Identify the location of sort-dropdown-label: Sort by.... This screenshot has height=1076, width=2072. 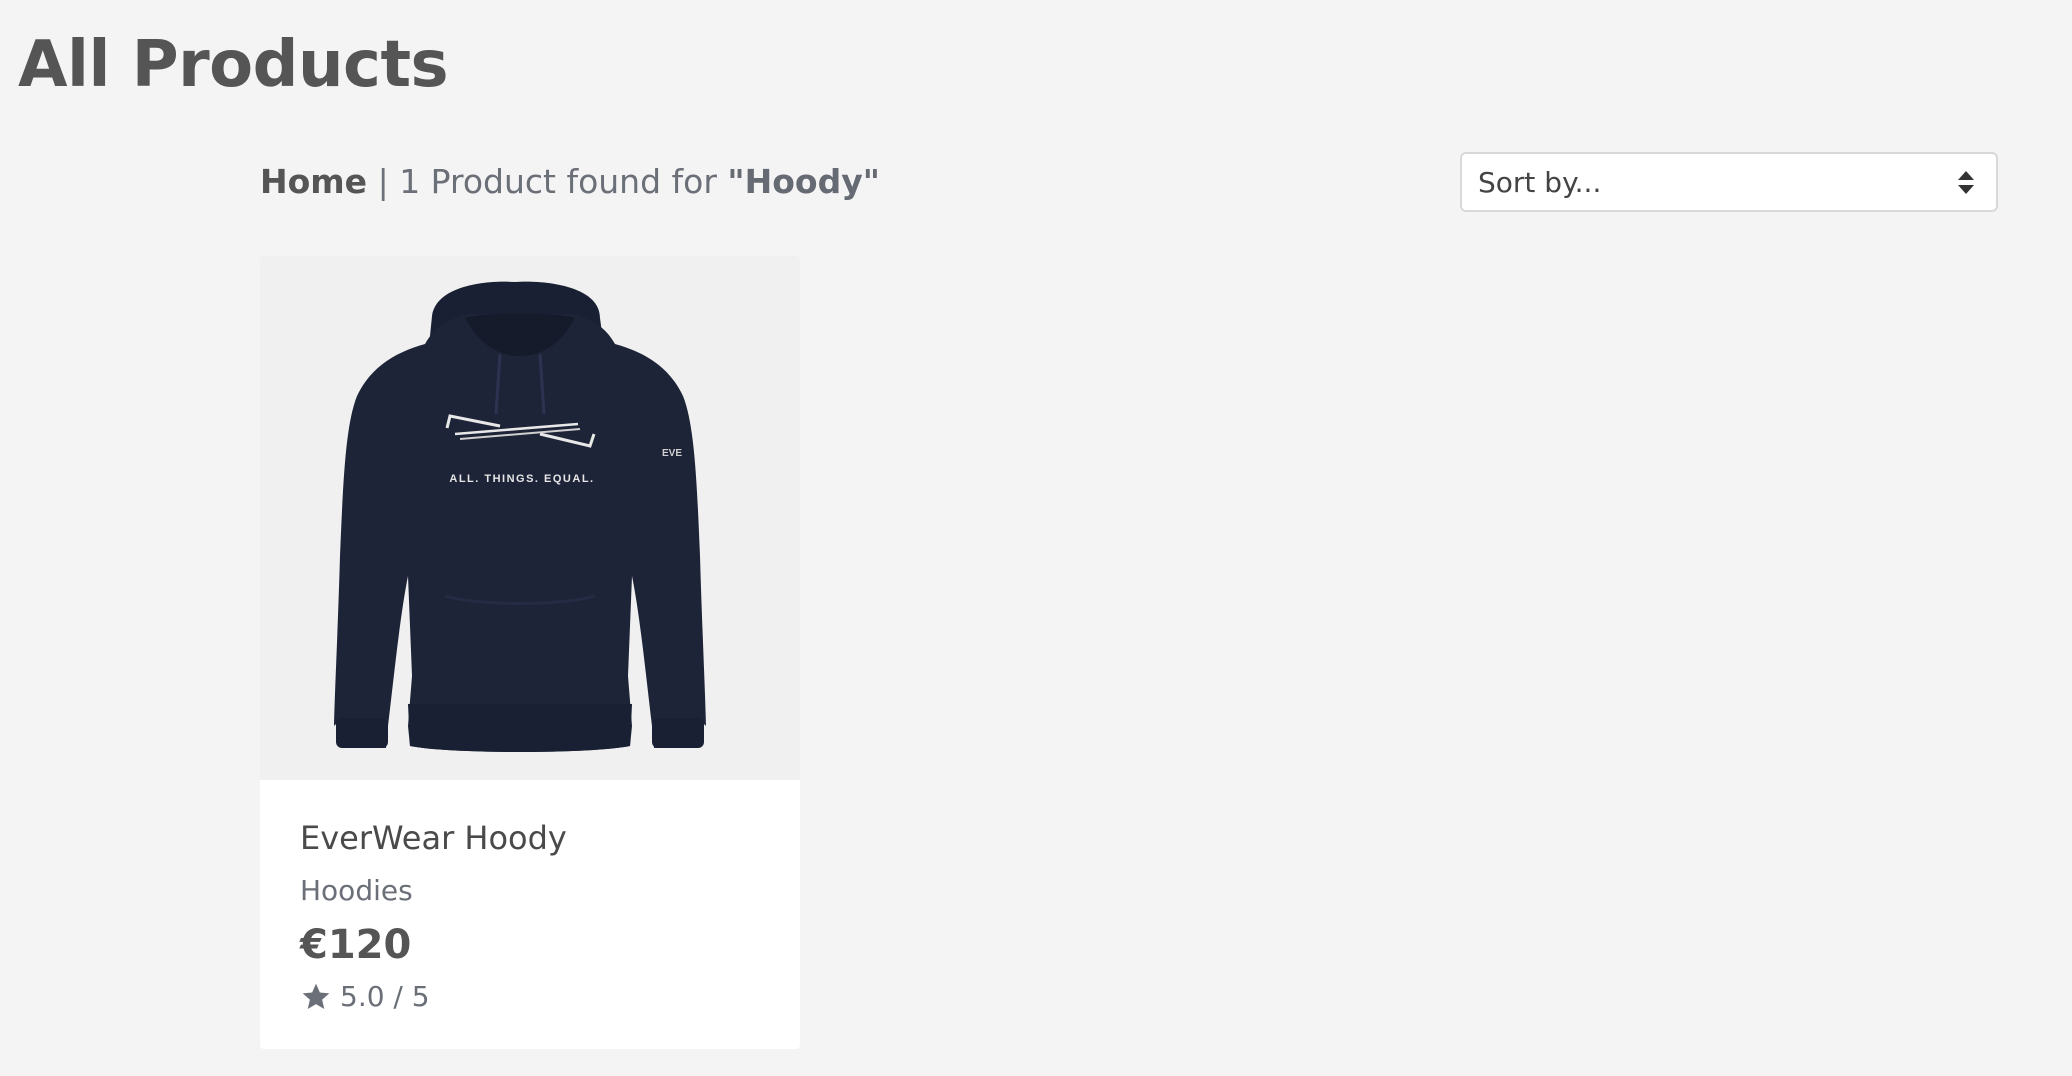
(1540, 182).